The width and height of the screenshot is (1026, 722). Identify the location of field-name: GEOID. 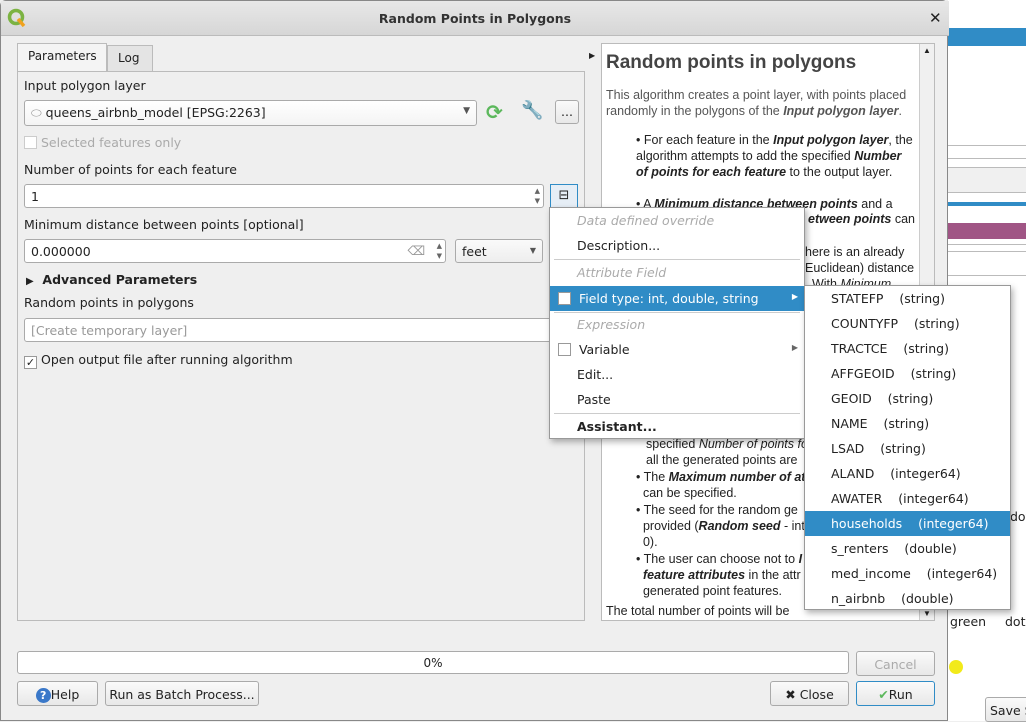
(851, 398).